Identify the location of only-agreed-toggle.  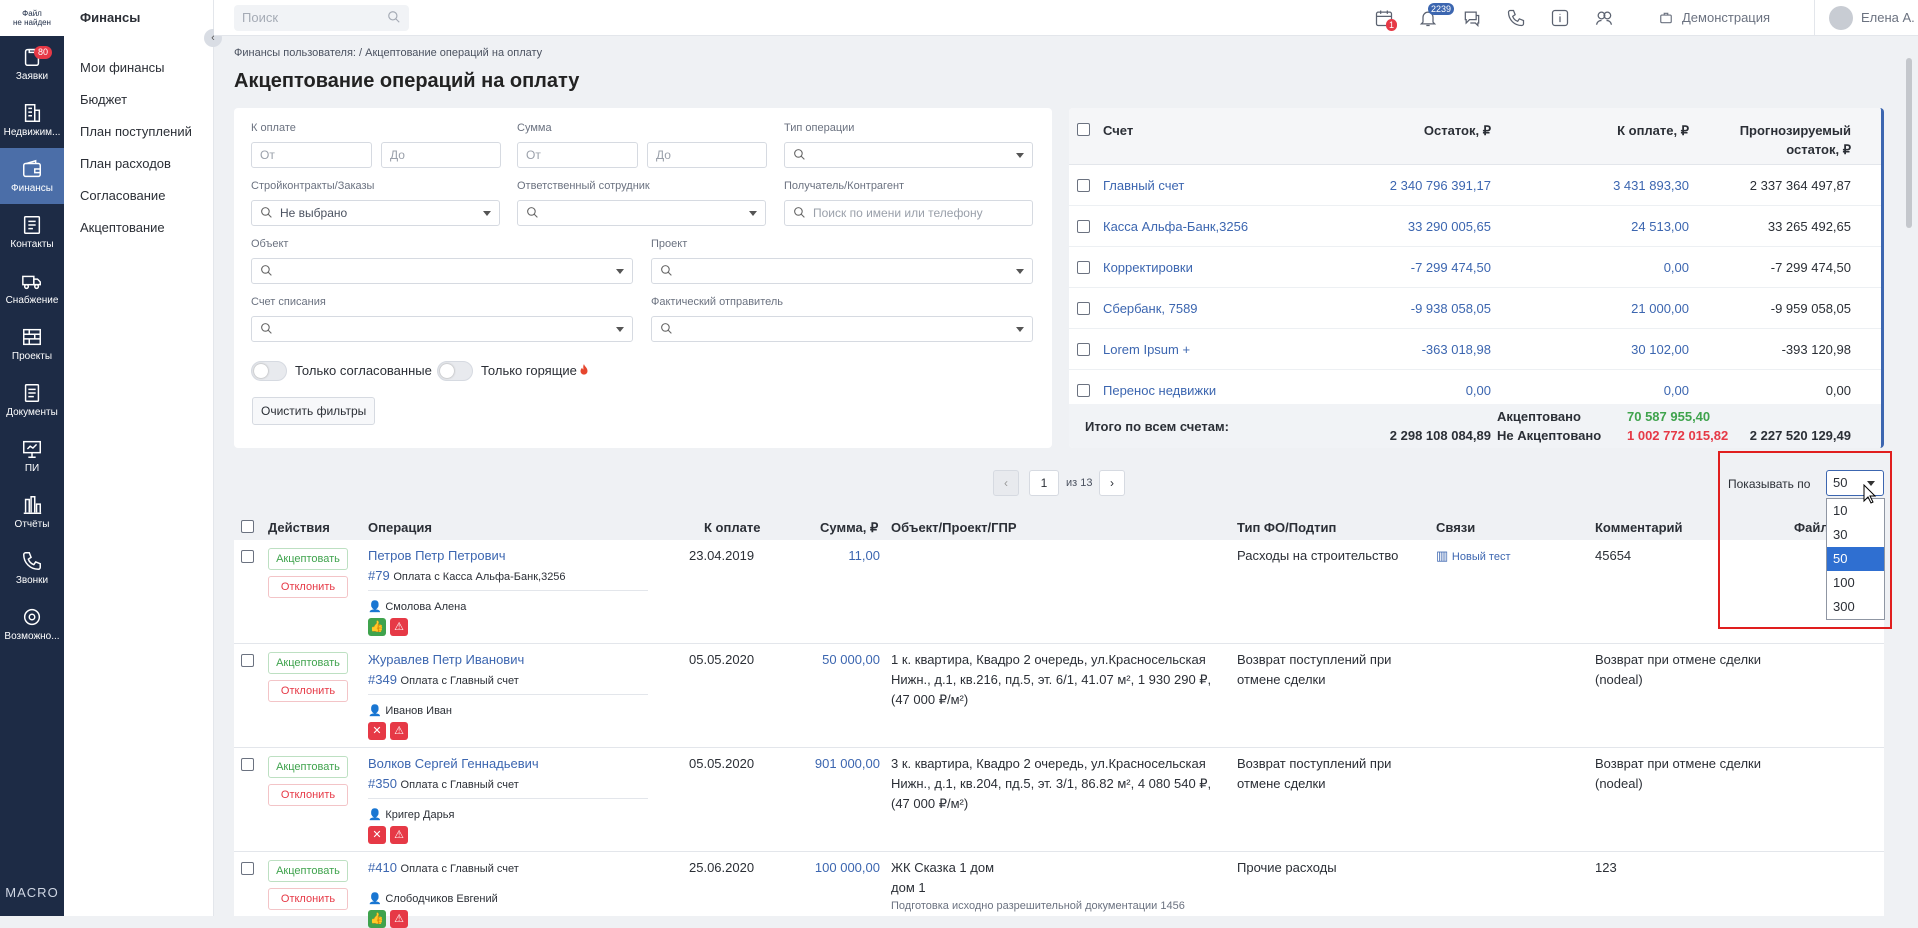
(269, 371).